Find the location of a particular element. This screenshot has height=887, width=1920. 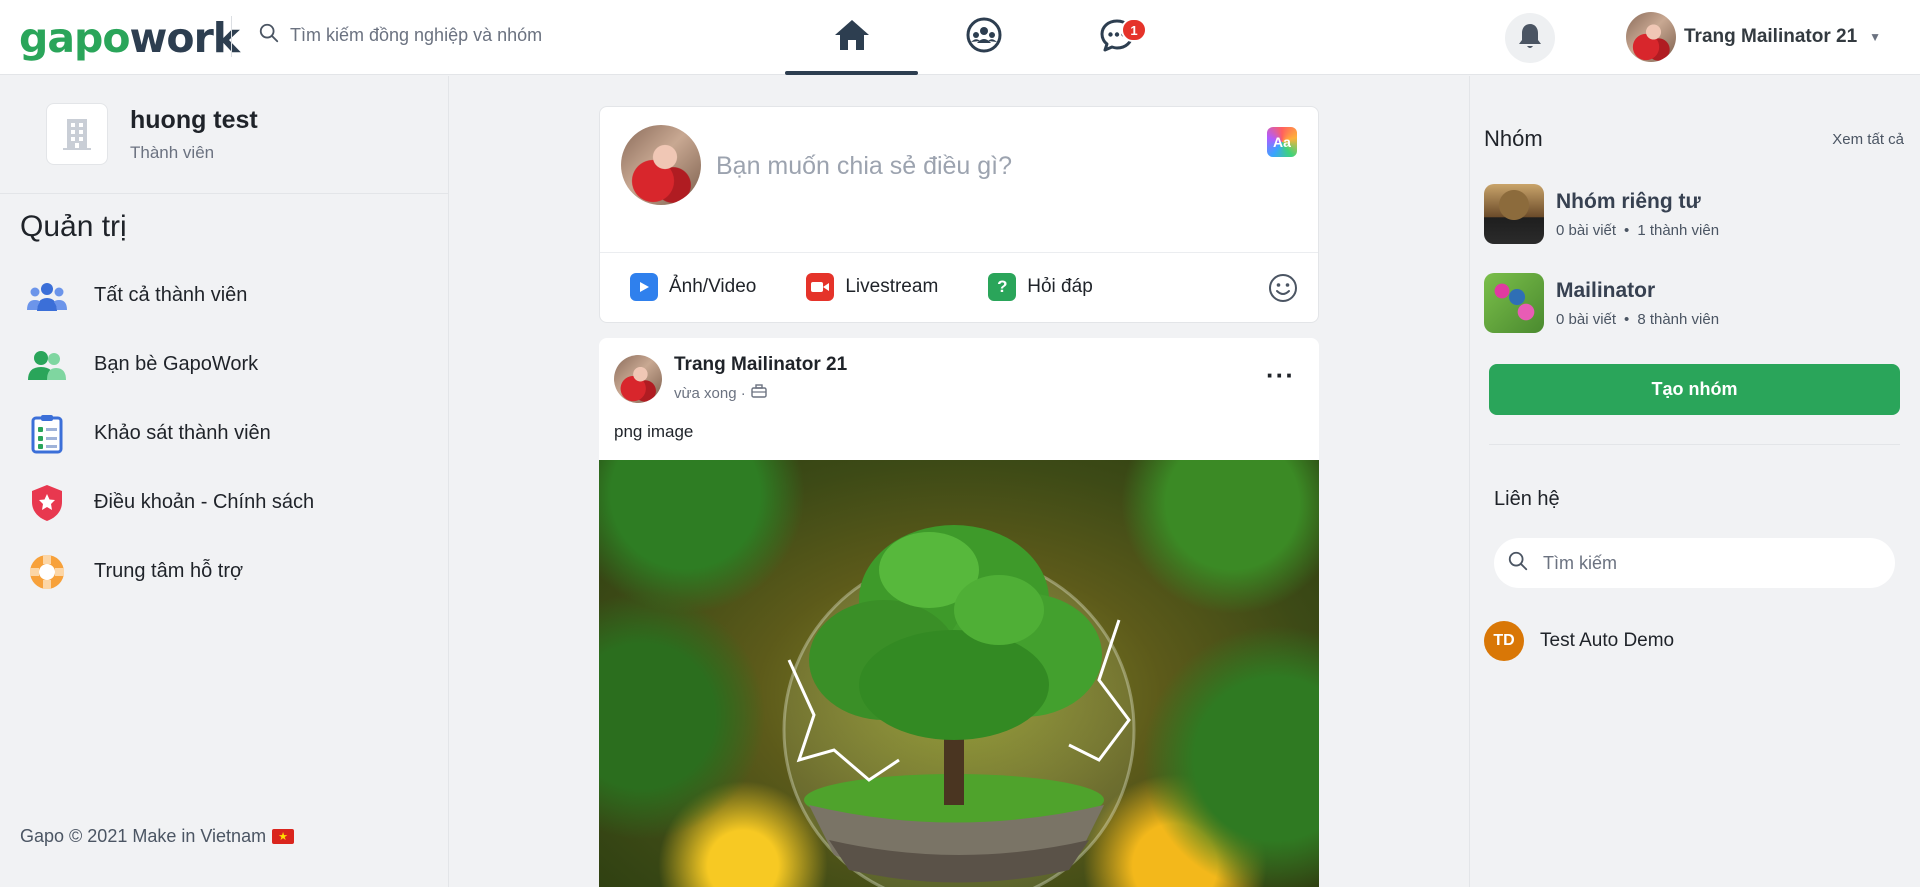

group-name: Nhóm riêng tư is located at coordinates (1628, 201).